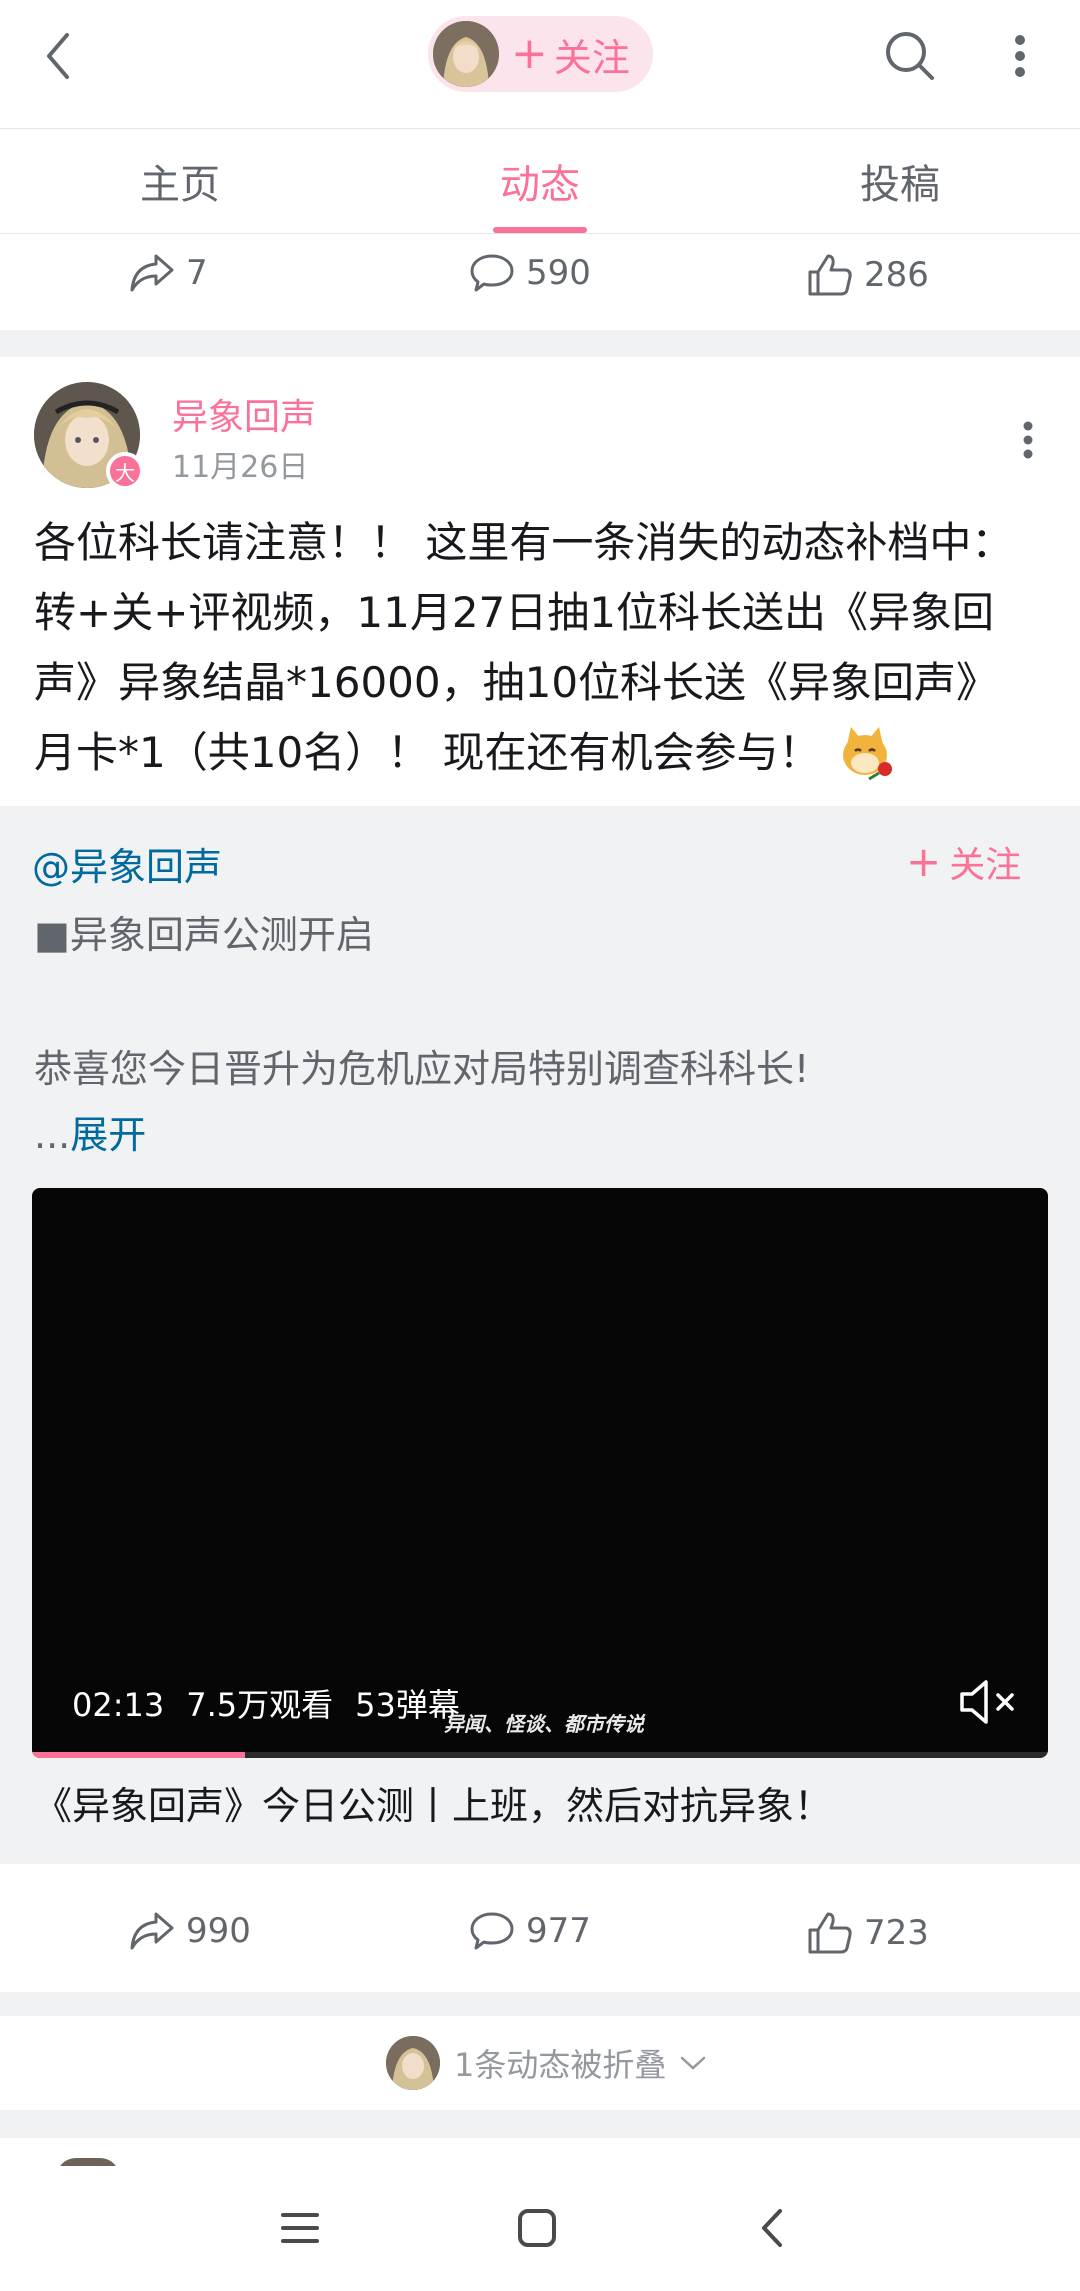 The width and height of the screenshot is (1080, 2291). I want to click on repost-line: ■异象回声公测开启, so click(204, 935).